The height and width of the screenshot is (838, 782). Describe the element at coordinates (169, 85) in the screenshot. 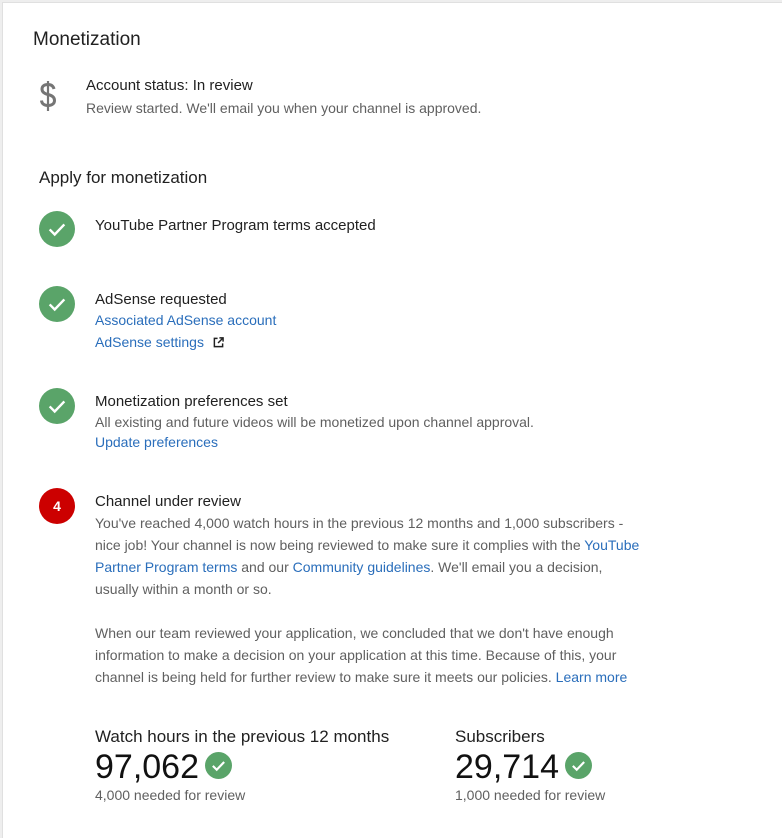

I see `account-status: Account status: In review` at that location.